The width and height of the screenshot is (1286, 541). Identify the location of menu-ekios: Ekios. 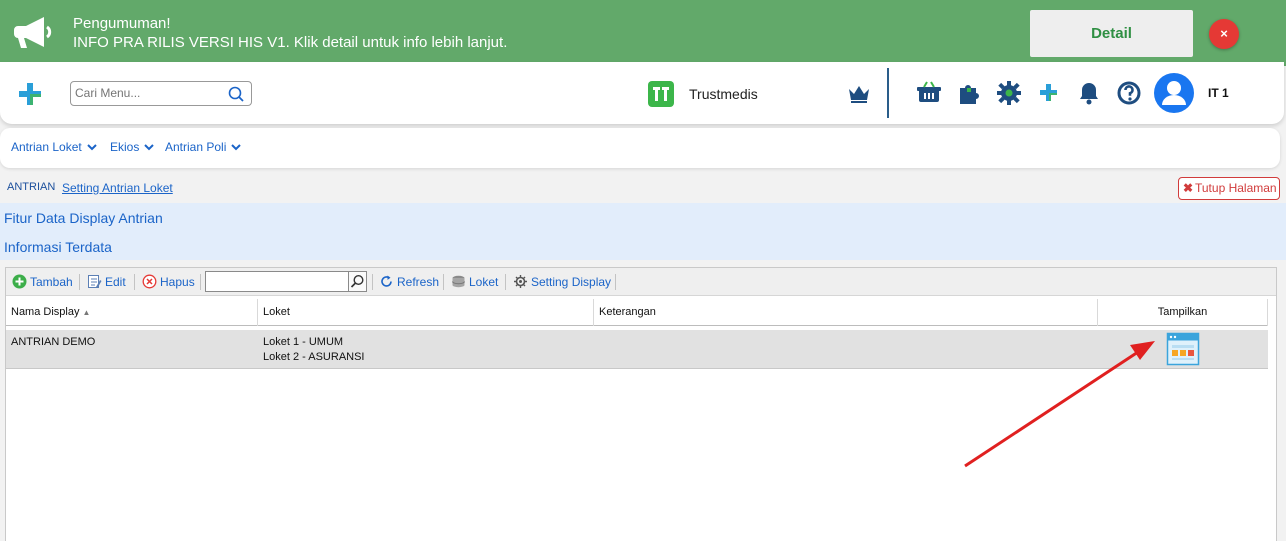
(132, 147).